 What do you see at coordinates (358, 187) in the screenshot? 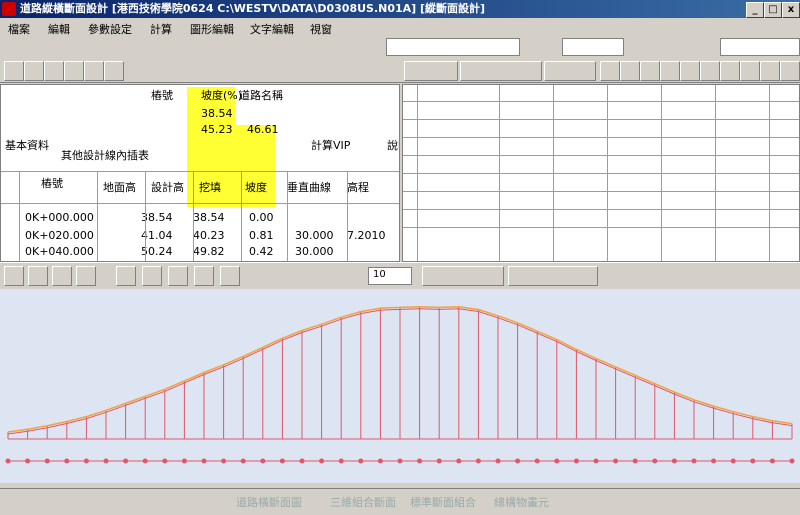
I see `header-elev: 高程` at bounding box center [358, 187].